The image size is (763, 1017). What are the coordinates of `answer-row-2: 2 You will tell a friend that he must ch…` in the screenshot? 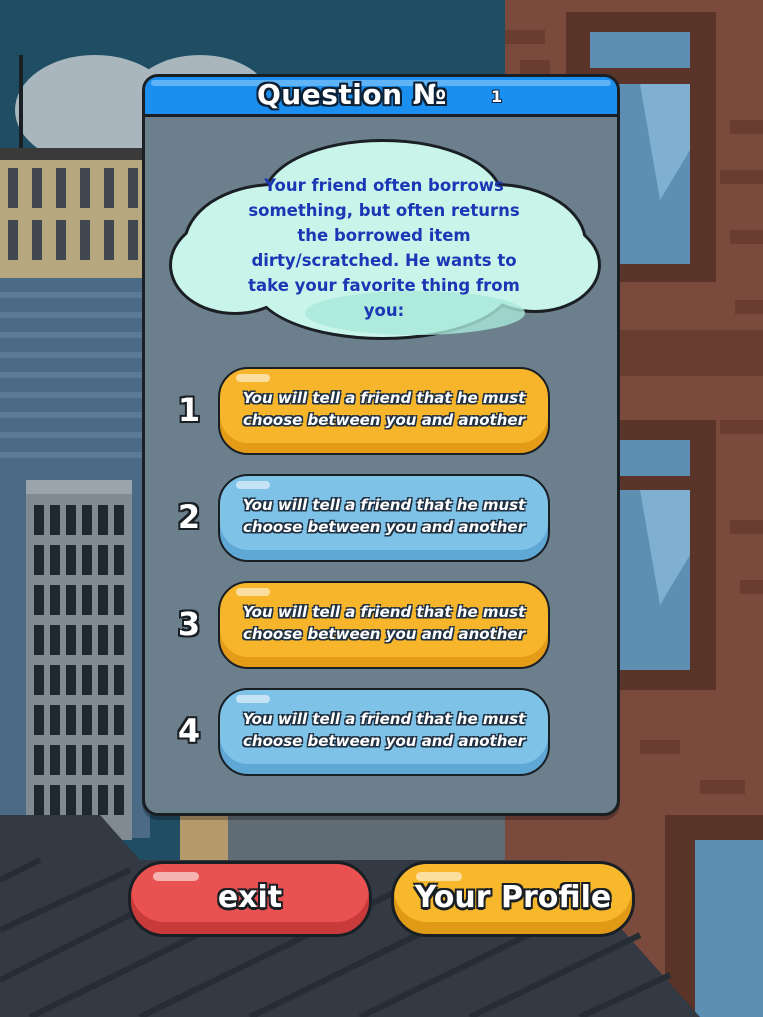 It's located at (363, 519).